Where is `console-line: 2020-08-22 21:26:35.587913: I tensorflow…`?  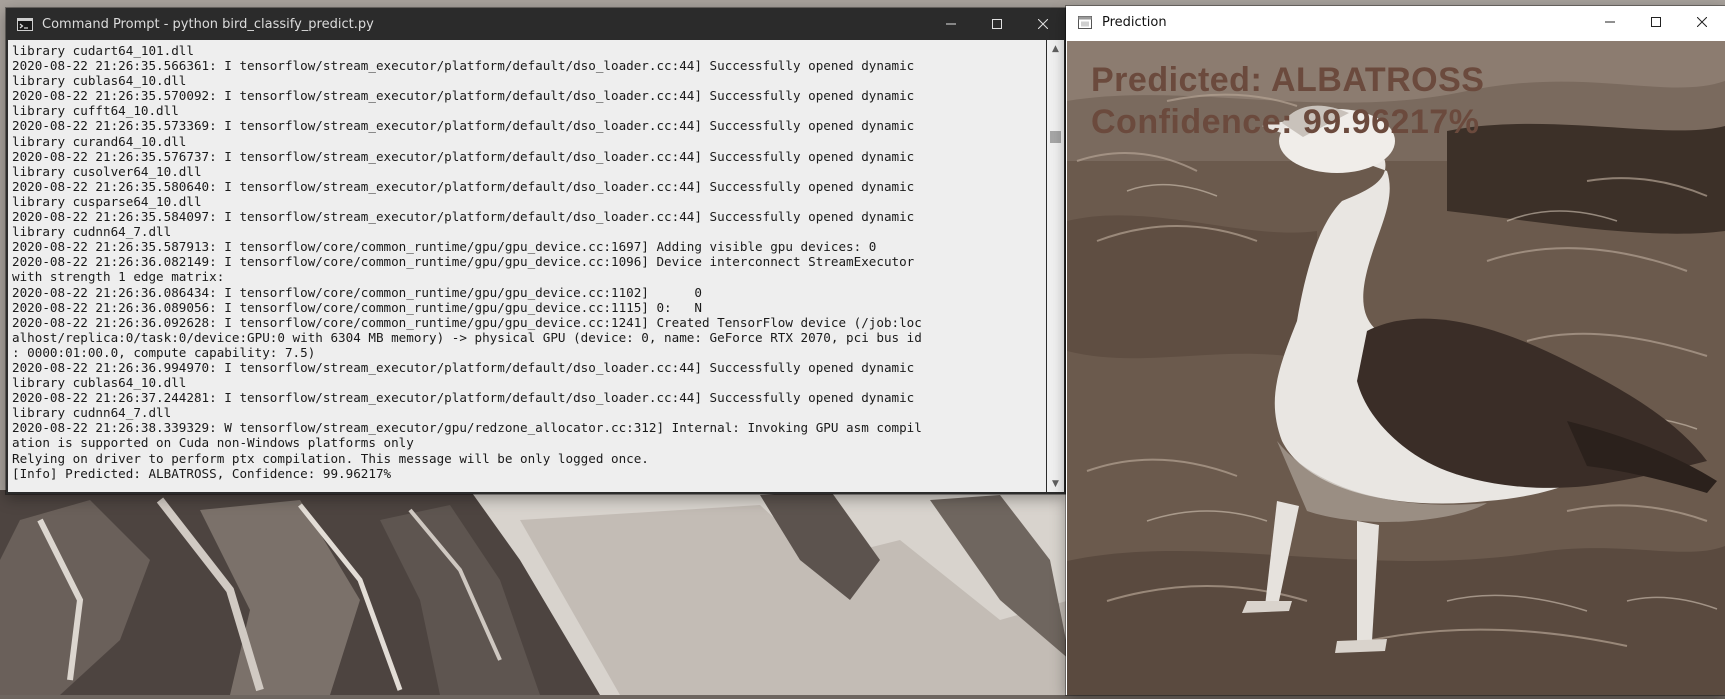
console-line: 2020-08-22 21:26:35.587913: I tensorflow… is located at coordinates (444, 247).